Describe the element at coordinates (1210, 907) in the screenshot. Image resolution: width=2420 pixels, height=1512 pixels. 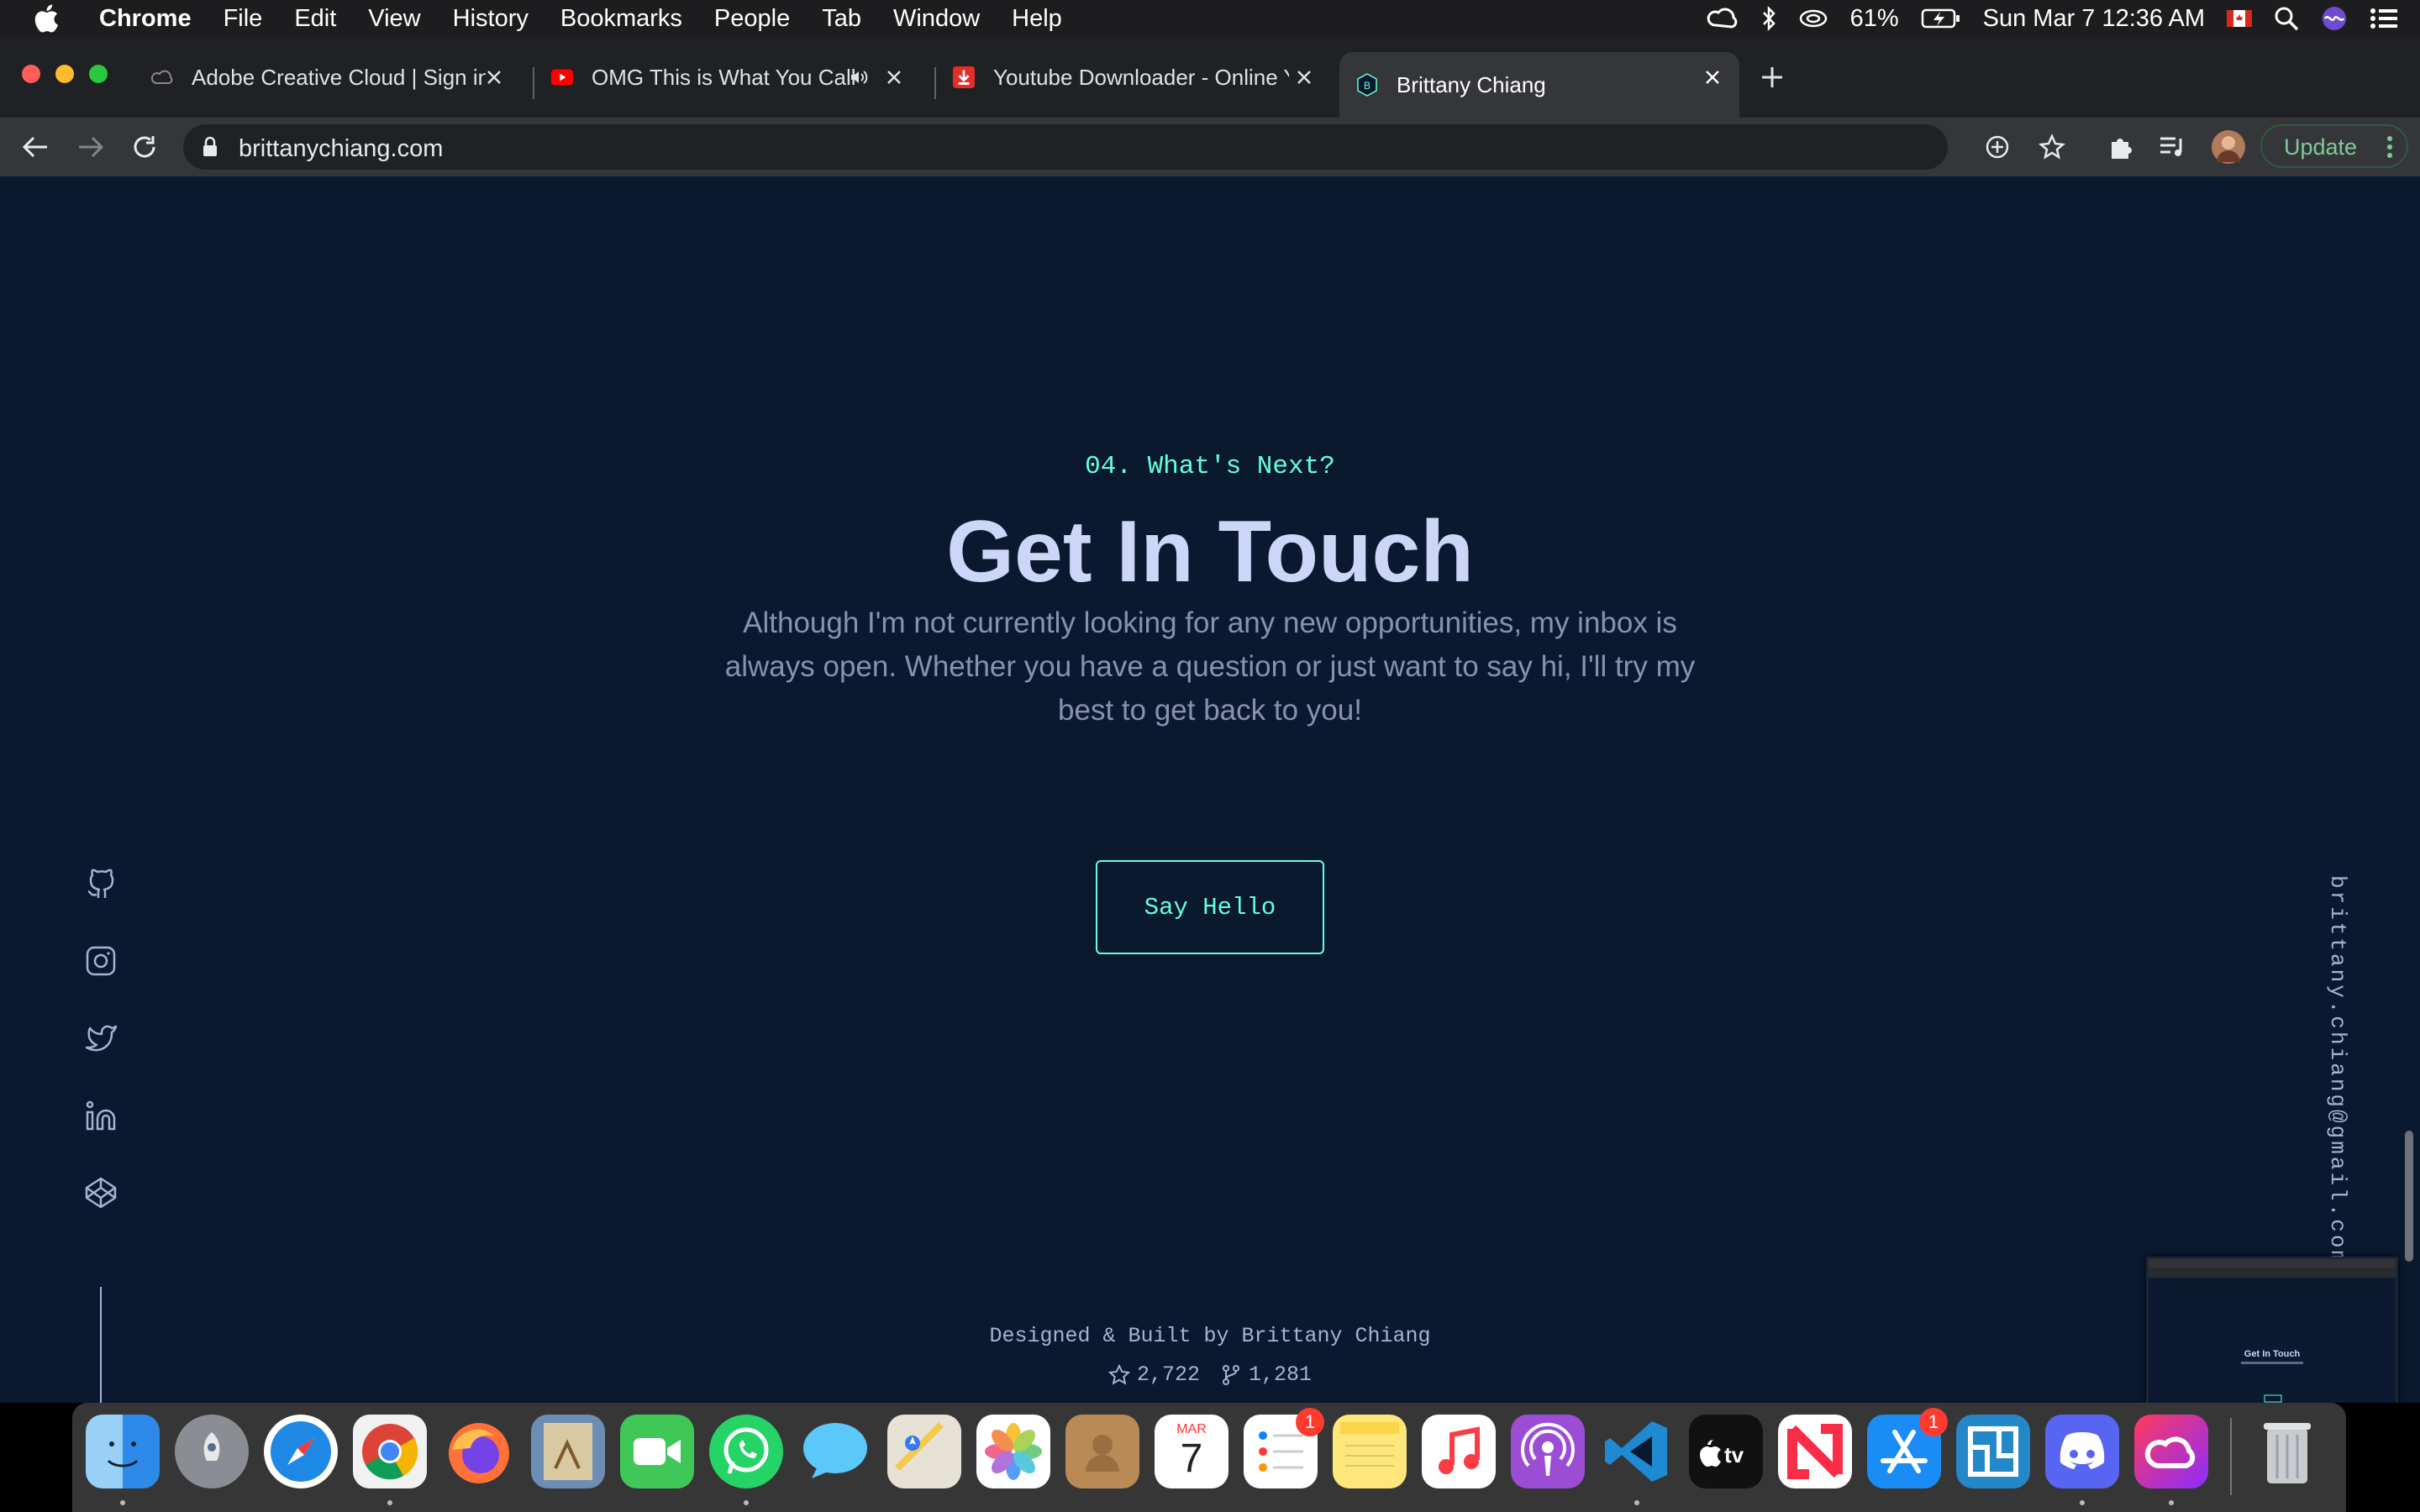
I see `say-hello-button: Say Hello` at that location.